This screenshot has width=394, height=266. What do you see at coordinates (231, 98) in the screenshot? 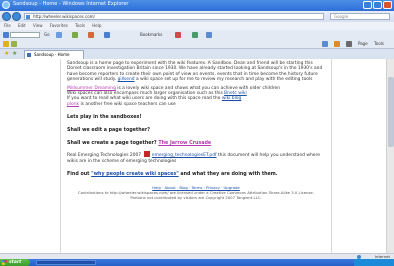
I see `wiki-blog-link: wiki blog` at bounding box center [231, 98].